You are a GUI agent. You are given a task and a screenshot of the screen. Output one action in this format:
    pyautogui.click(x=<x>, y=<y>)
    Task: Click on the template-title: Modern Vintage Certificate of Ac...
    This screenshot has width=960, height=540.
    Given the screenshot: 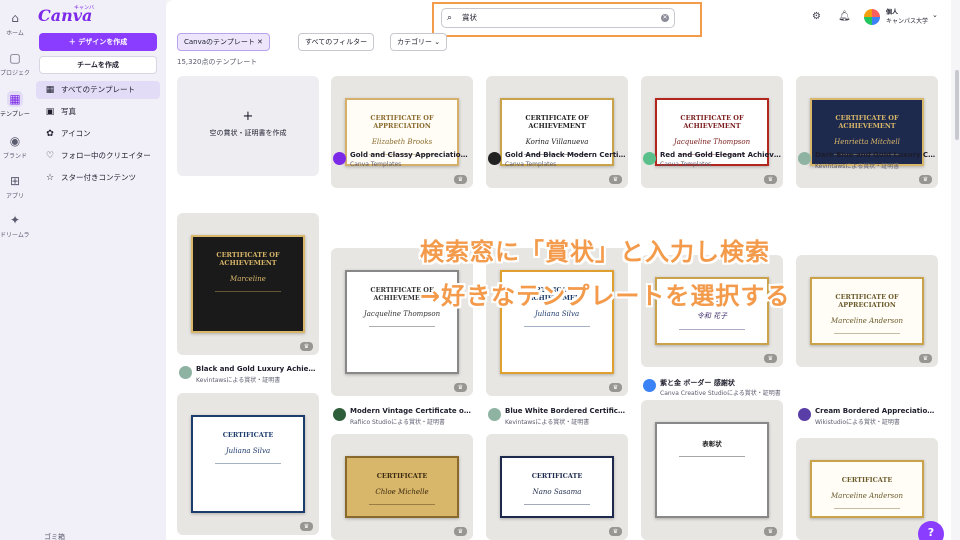 What is the action you would take?
    pyautogui.click(x=411, y=411)
    